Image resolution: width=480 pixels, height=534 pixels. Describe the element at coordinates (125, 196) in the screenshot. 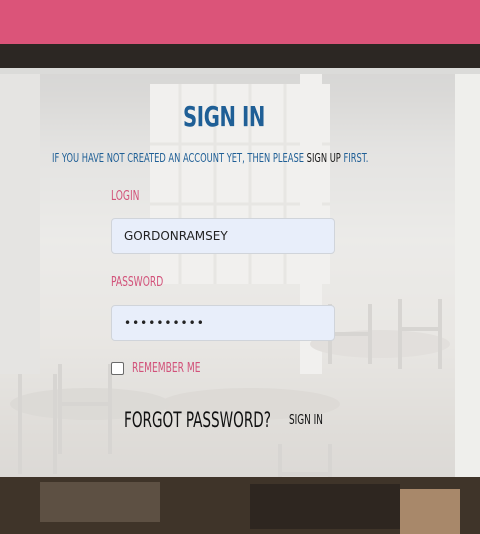

I see `login-label: Login` at that location.